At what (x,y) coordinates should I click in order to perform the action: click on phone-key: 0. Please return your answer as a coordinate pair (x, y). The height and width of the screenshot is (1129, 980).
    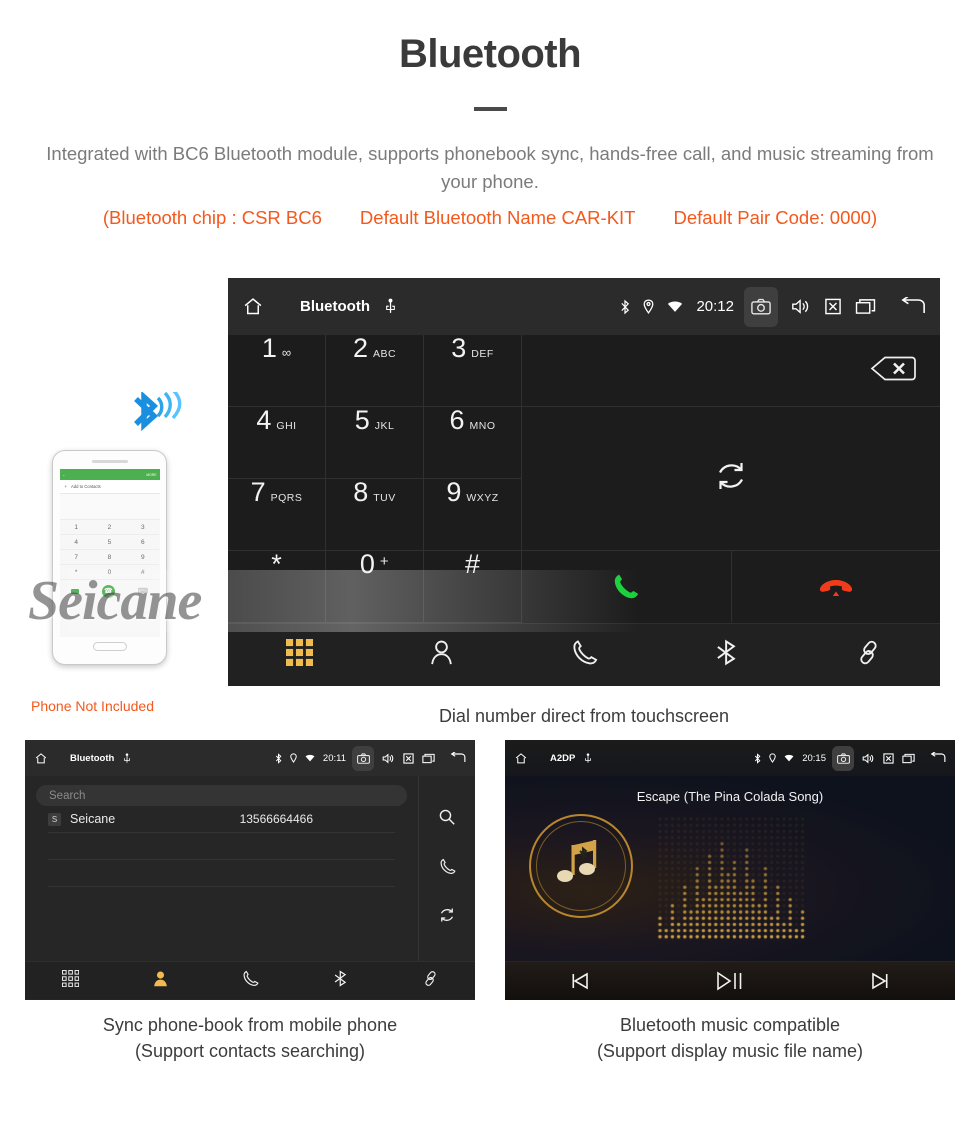
    Looking at the image, I should click on (109, 572).